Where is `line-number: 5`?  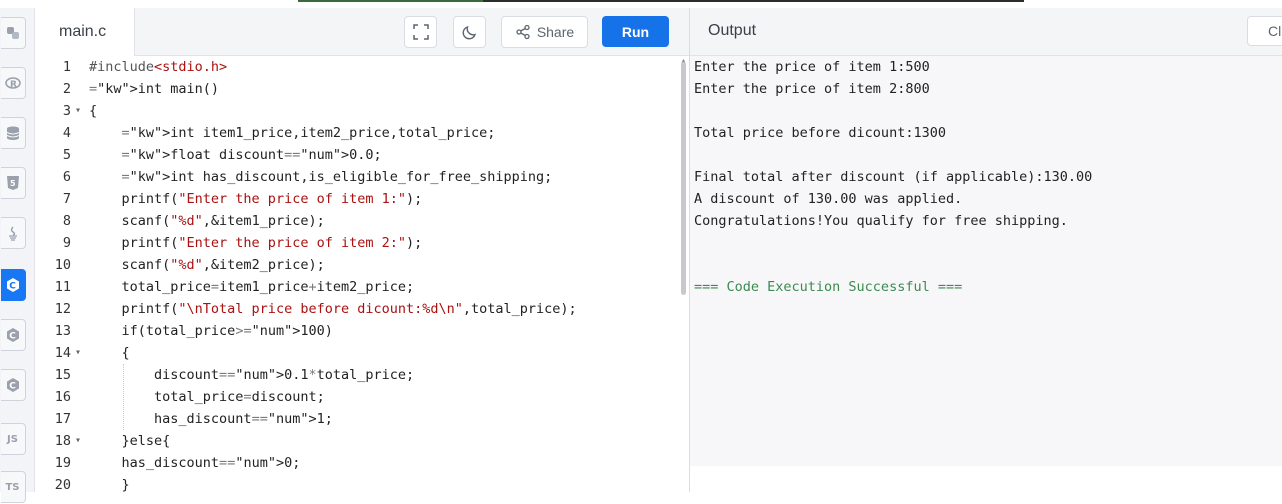
line-number: 5 is located at coordinates (66, 155).